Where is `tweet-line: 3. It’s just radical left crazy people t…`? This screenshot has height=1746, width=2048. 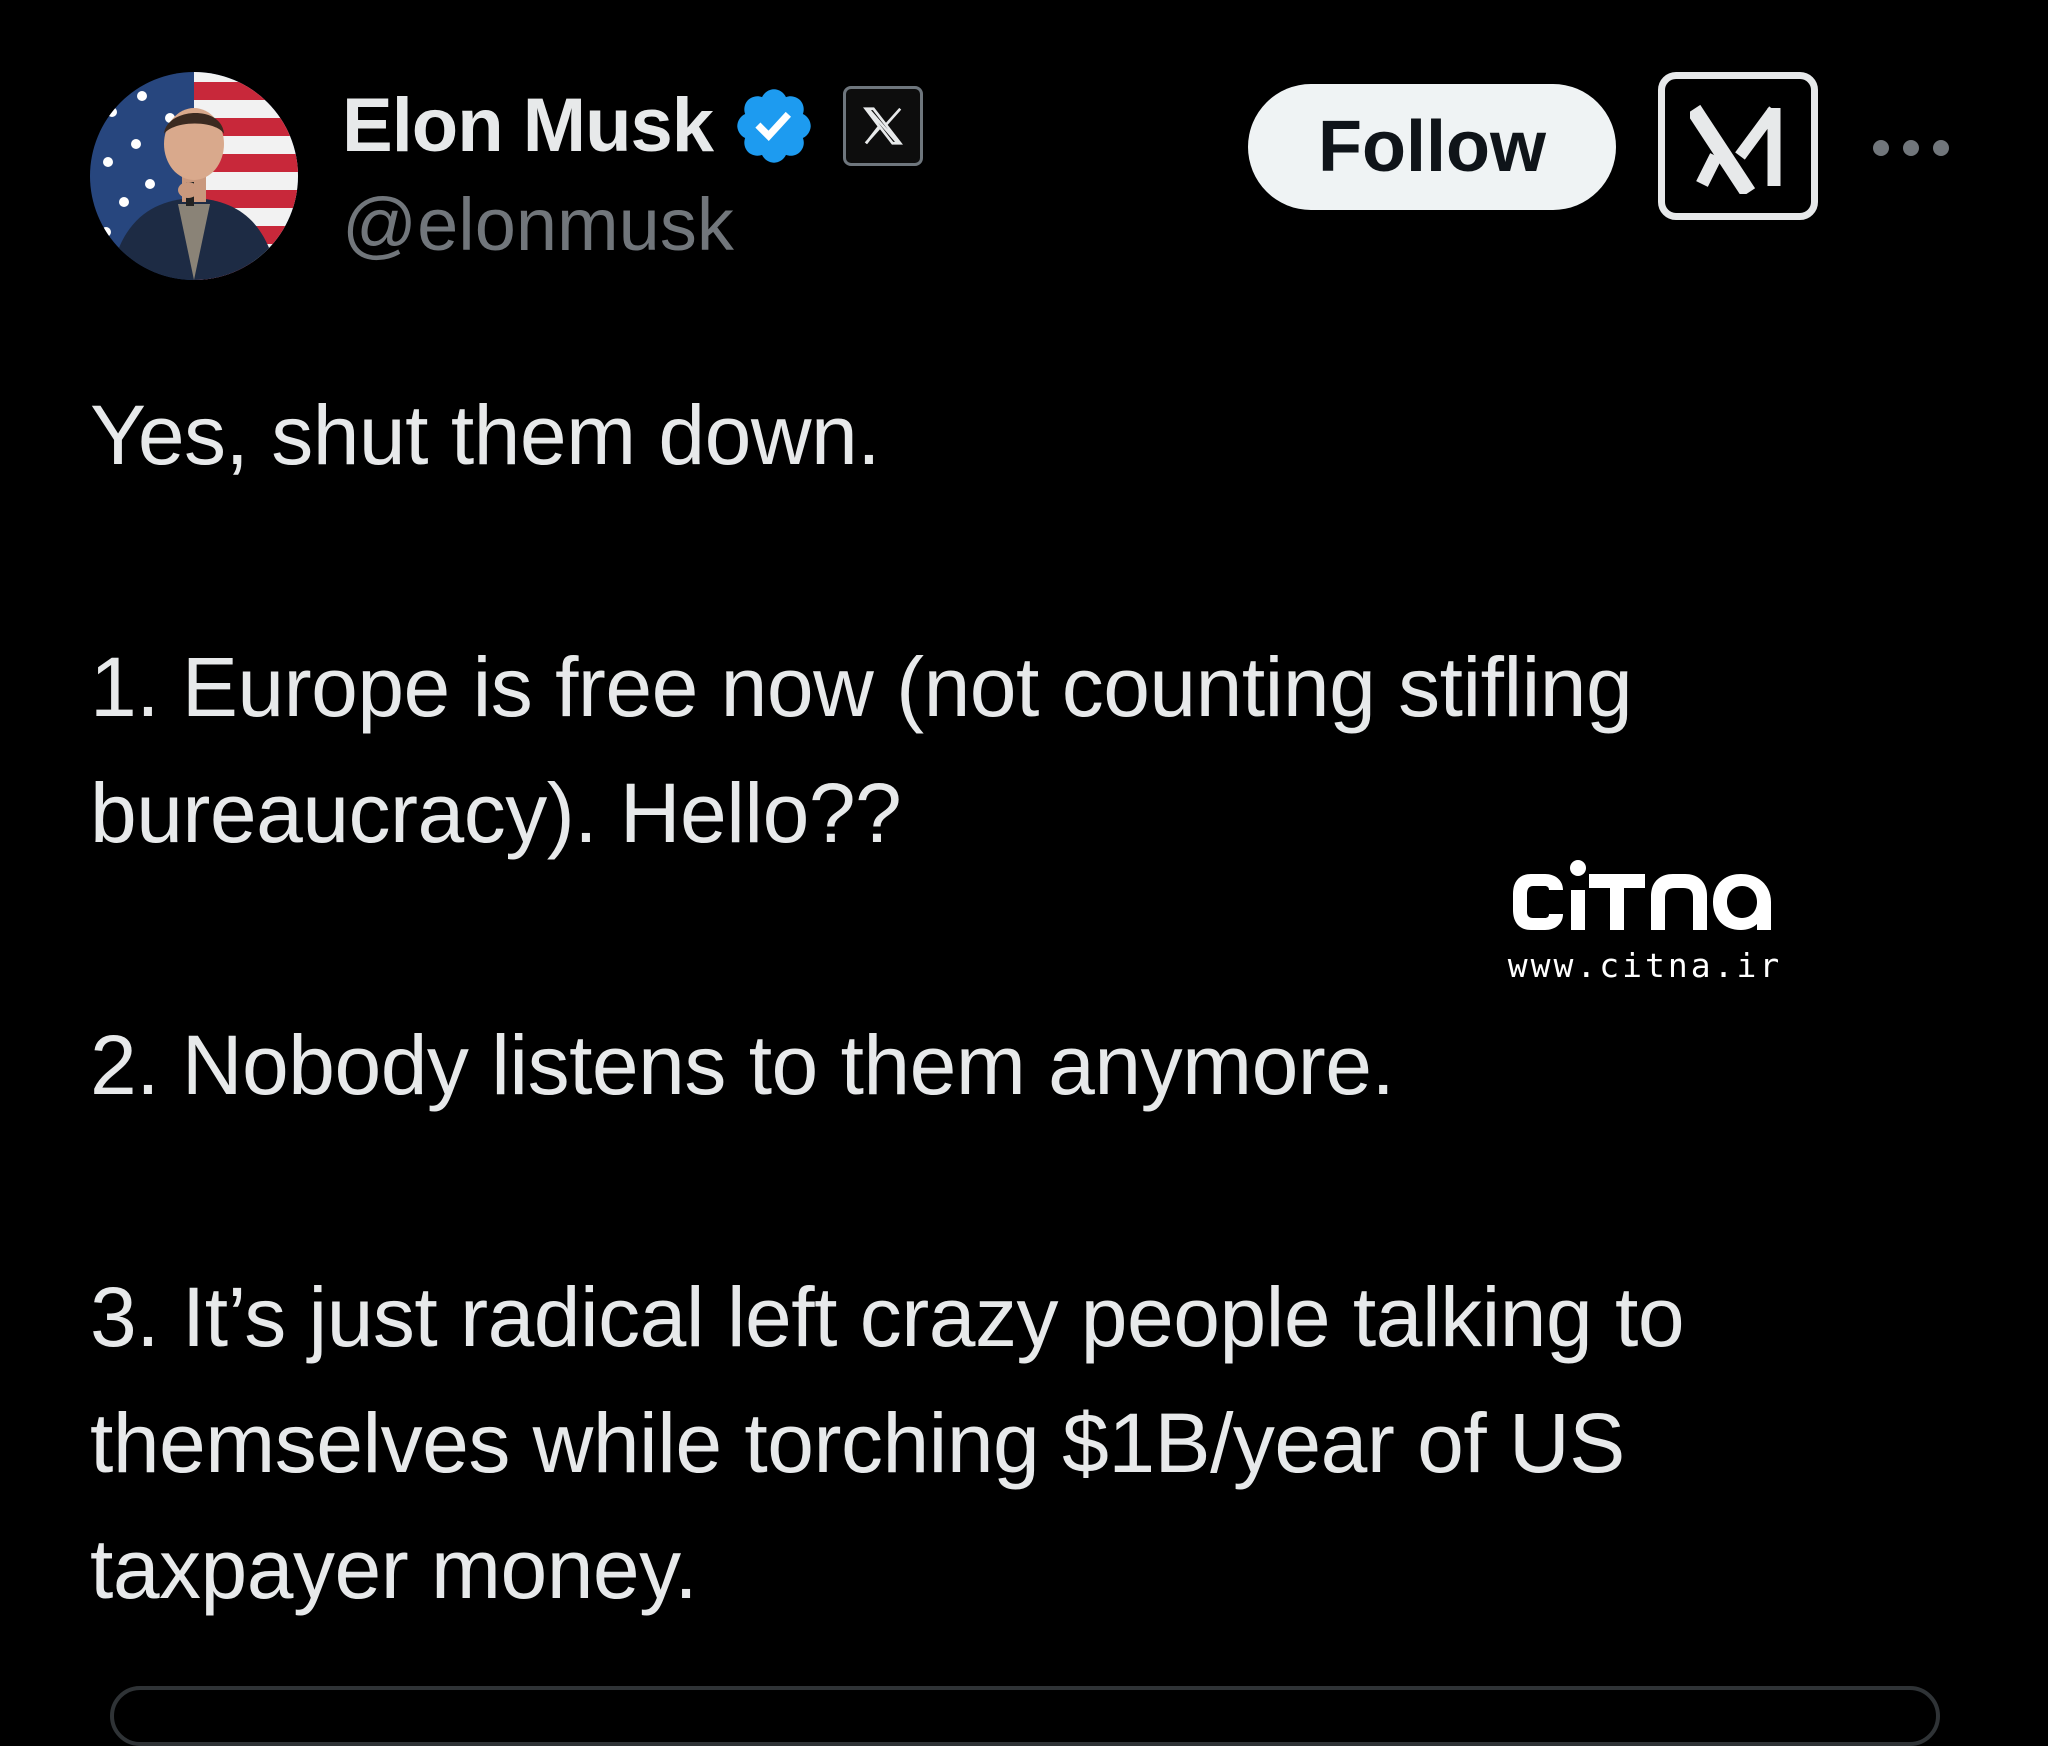
tweet-line: 3. It’s just radical left crazy people t… is located at coordinates (887, 1317).